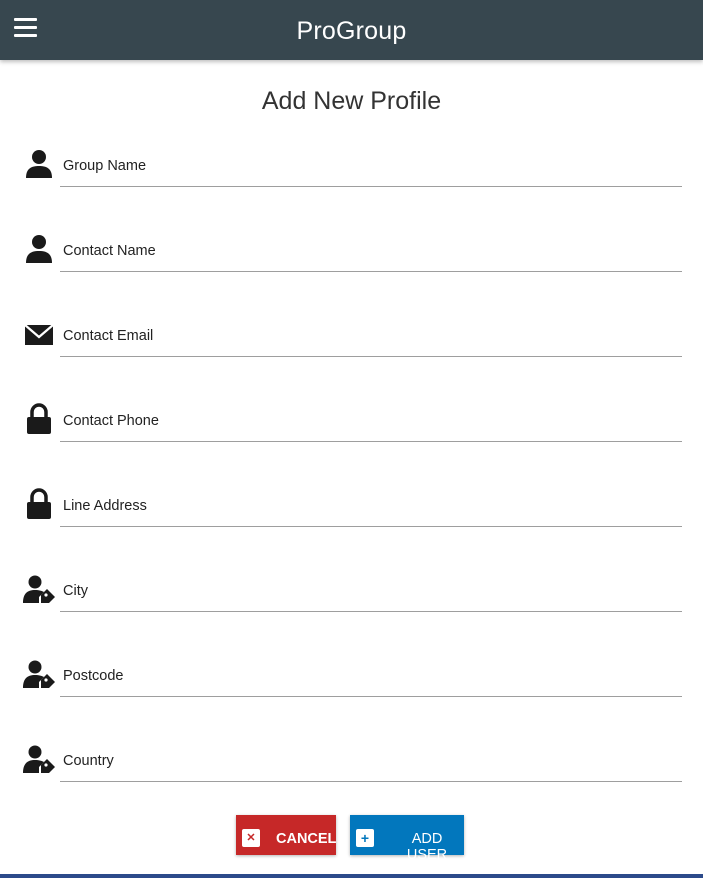 Image resolution: width=703 pixels, height=878 pixels. I want to click on add-user-button-label: ADD USER, so click(427, 847).